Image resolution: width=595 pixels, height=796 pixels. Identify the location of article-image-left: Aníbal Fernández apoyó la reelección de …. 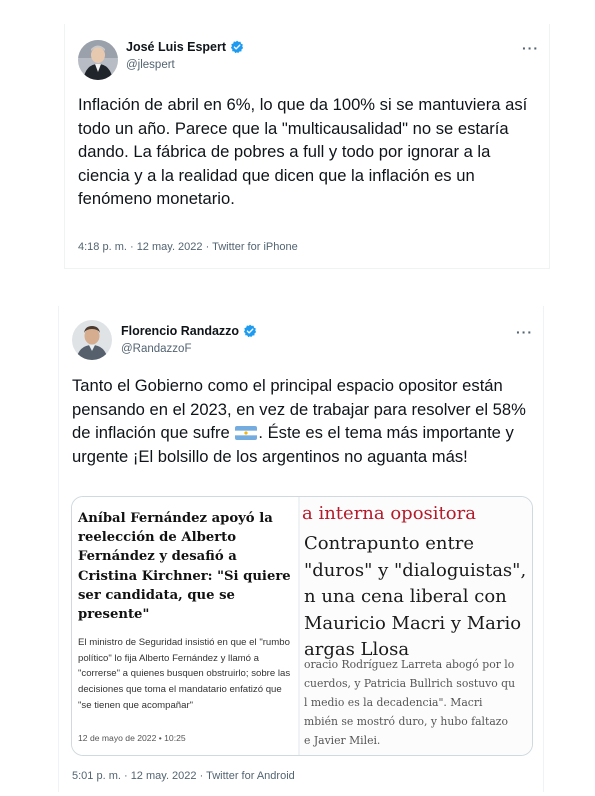
(185, 626).